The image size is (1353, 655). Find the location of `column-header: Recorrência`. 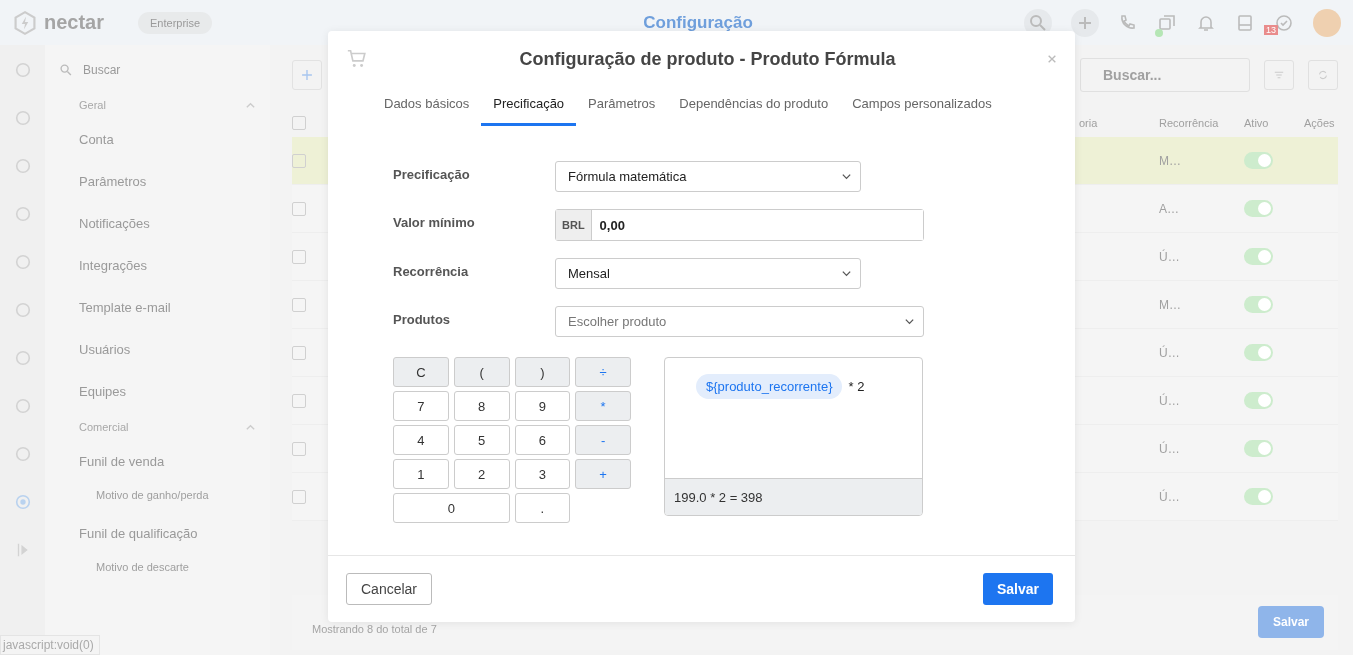

column-header: Recorrência is located at coordinates (1189, 123).